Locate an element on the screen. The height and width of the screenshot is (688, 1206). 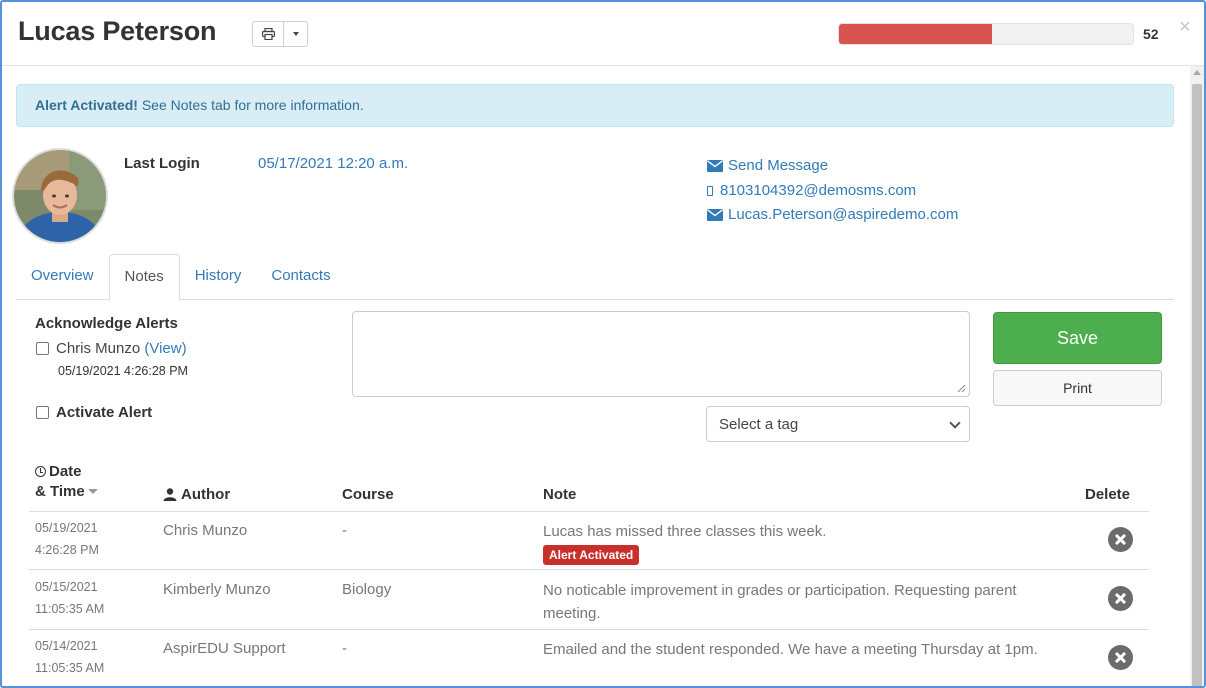
scroll-thumb is located at coordinates (1197, 385).